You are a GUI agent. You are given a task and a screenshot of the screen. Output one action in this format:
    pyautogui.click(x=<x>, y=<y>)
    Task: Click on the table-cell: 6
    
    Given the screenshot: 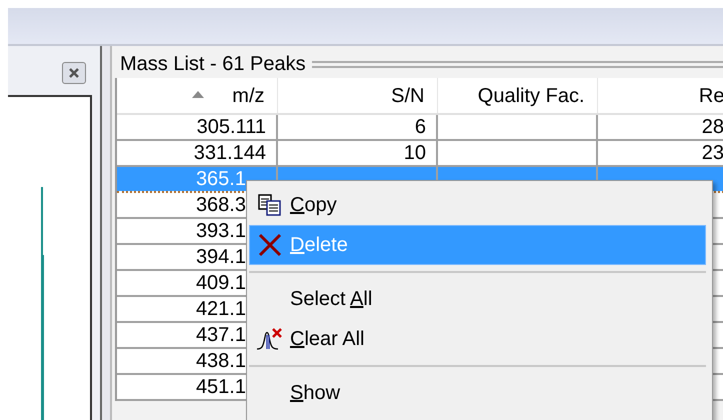 What is the action you would take?
    pyautogui.click(x=357, y=127)
    